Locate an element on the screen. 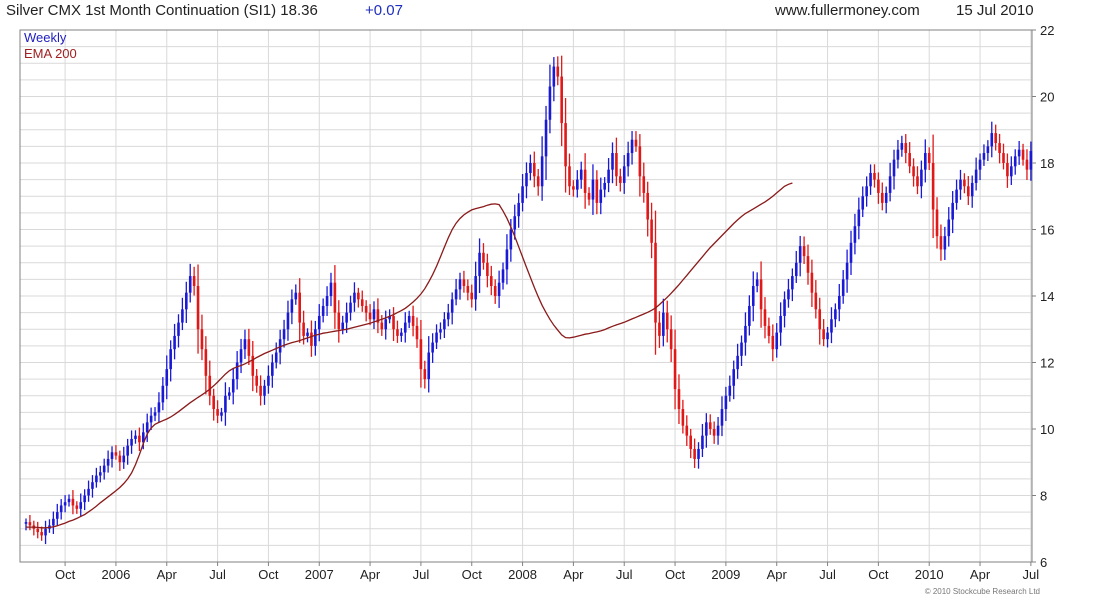  y-tick-label: 14 is located at coordinates (1047, 296).